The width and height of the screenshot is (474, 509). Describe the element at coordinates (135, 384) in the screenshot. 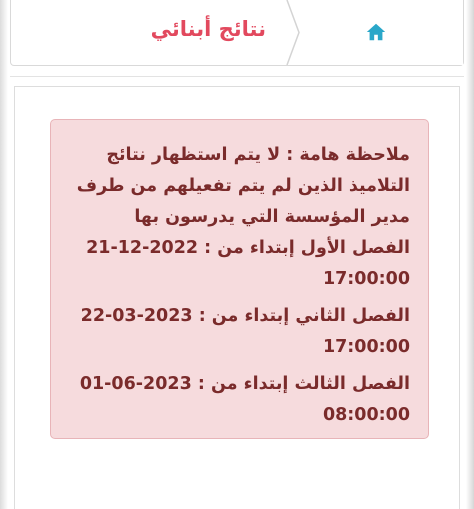

I see `semester-3-date: 01-06-2023` at that location.